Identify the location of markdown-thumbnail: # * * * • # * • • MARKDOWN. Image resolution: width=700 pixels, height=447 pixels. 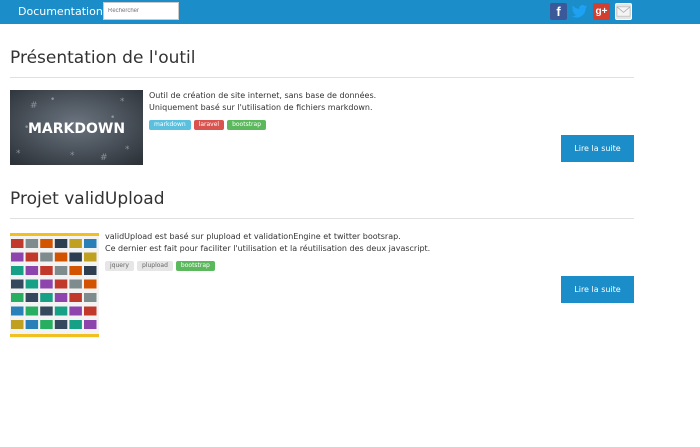
(76, 127).